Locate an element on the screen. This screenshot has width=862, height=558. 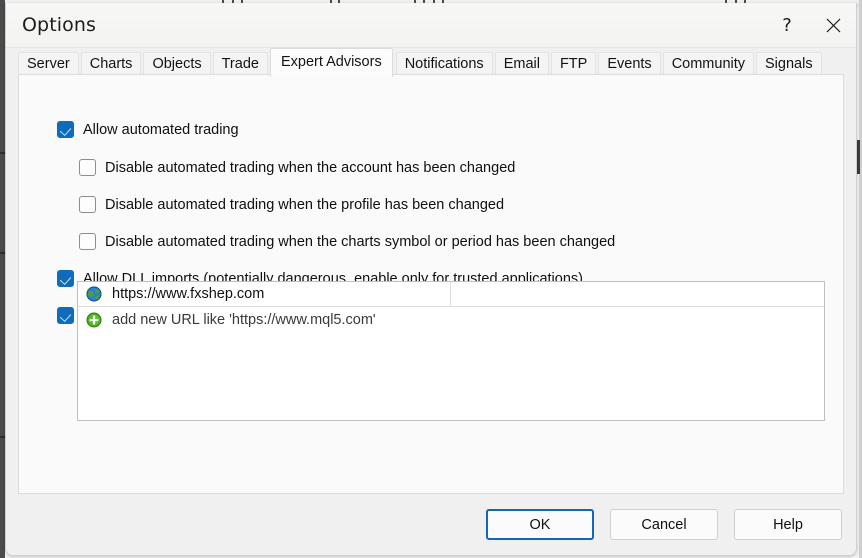
dialog-footer: OK Cancel Help is located at coordinates (431, 524).